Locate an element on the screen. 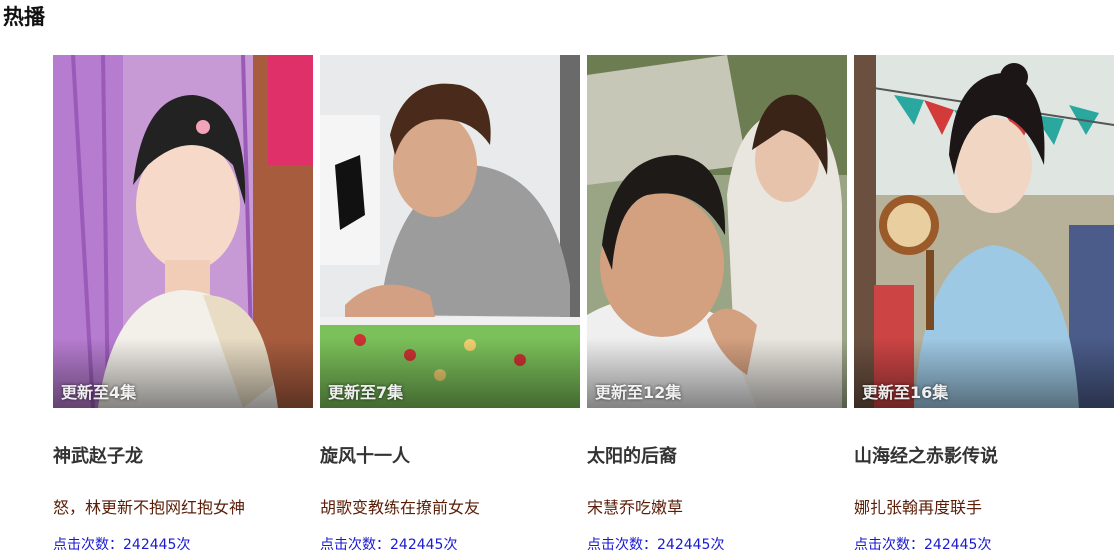 The width and height of the screenshot is (1120, 554). drama-title: 山海经之赤影传说 is located at coordinates (926, 455).